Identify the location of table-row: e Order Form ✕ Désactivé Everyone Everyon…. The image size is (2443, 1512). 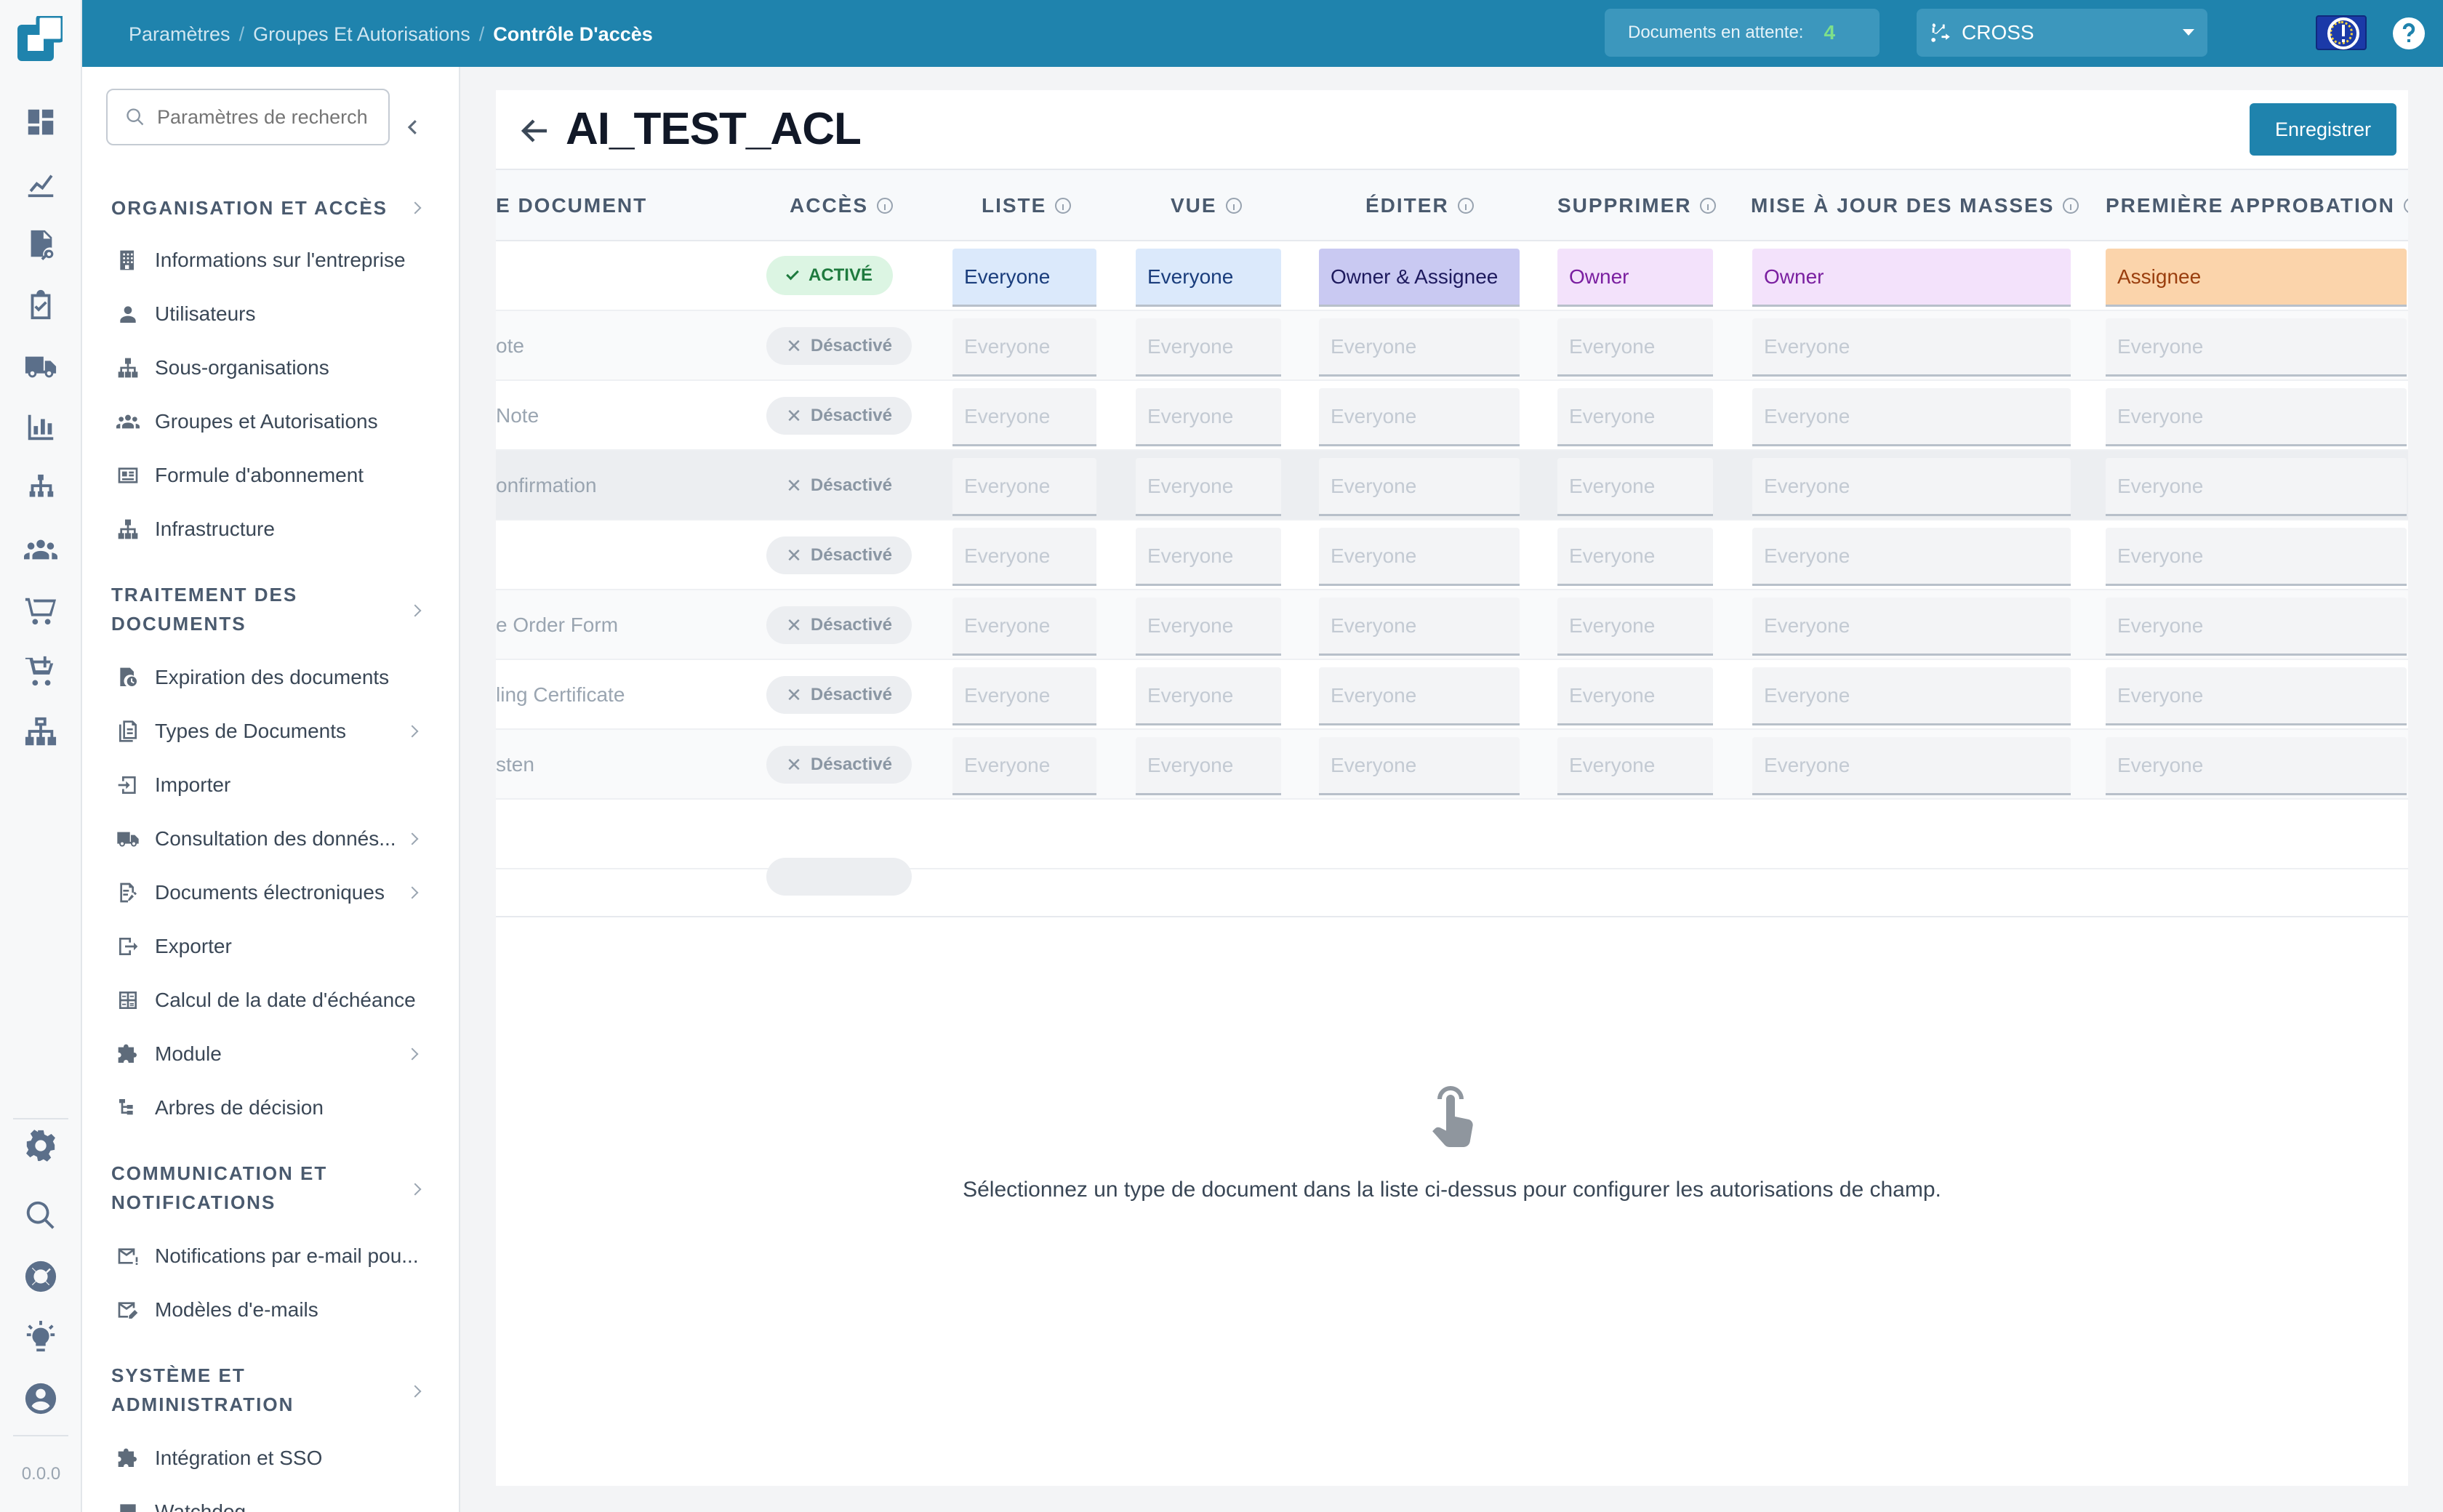
(1452, 625).